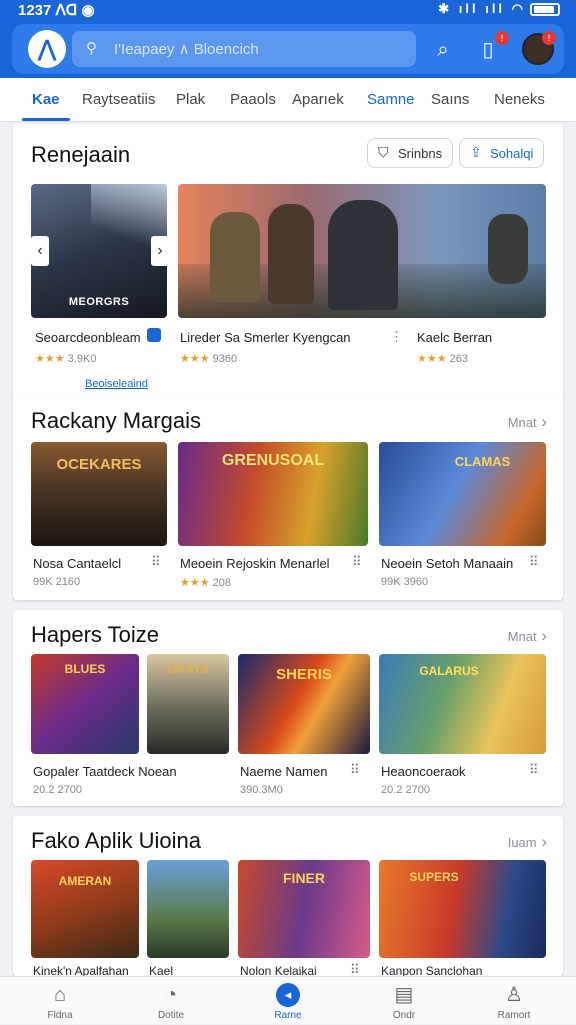 The image size is (576, 1025). I want to click on game-thumbnail: MEORGRS, so click(99, 251).